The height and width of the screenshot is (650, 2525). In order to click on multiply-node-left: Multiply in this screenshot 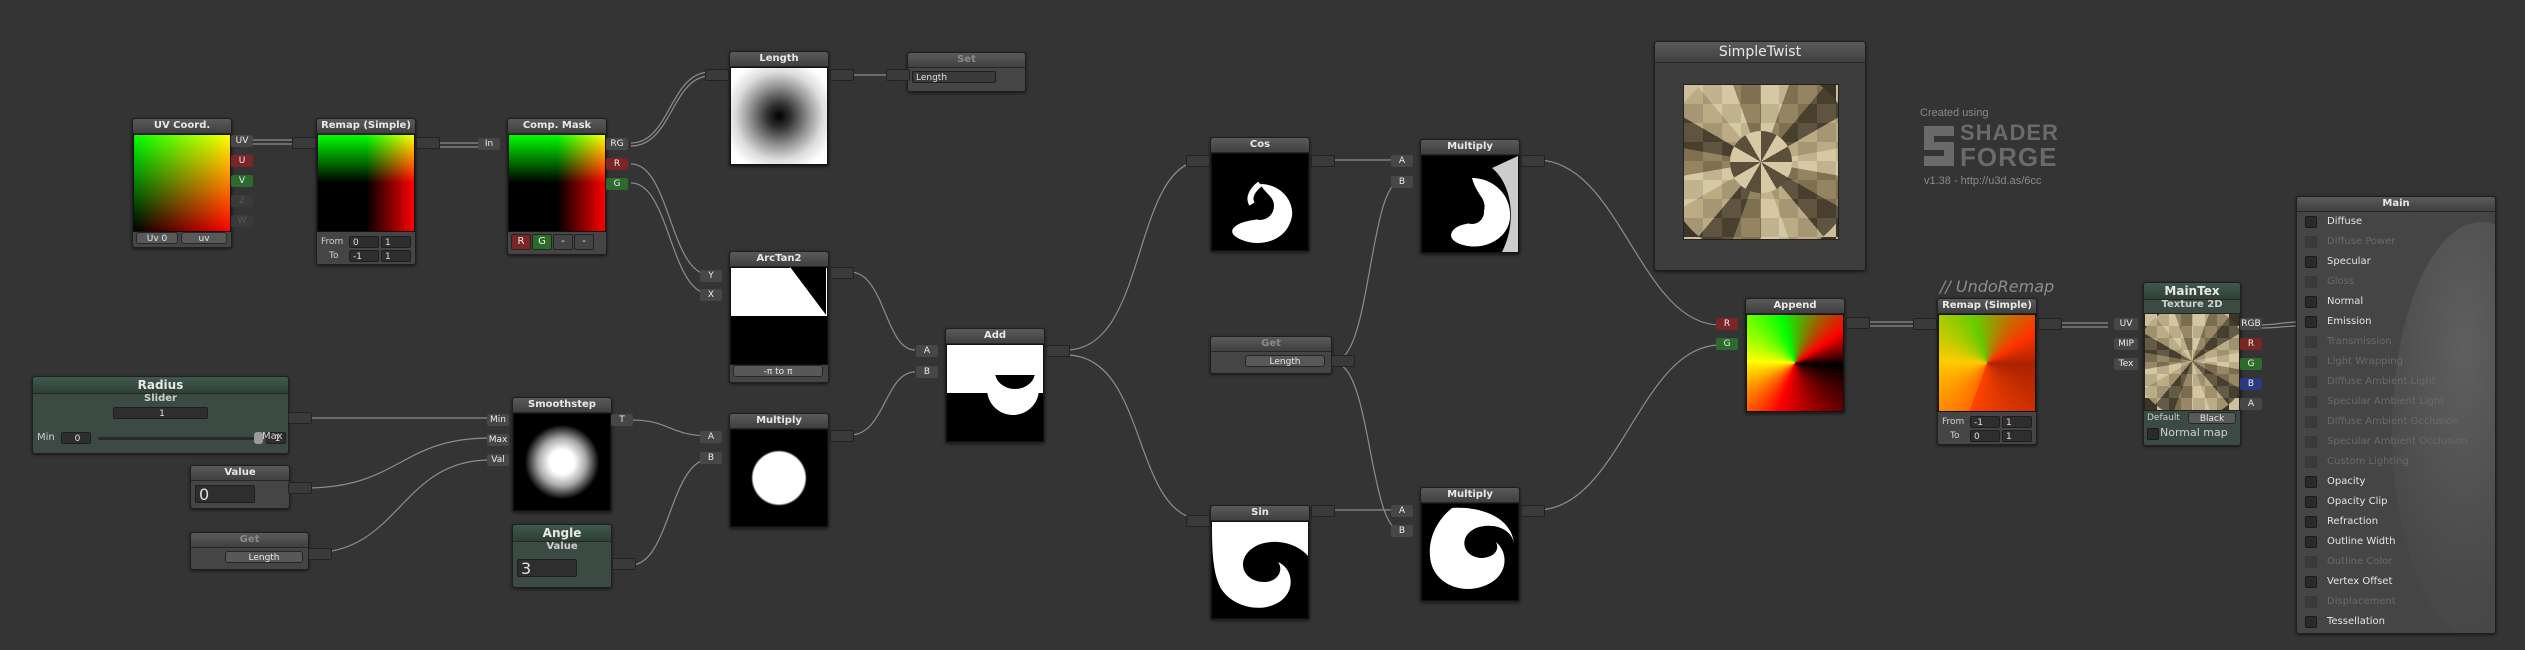, I will do `click(779, 470)`.